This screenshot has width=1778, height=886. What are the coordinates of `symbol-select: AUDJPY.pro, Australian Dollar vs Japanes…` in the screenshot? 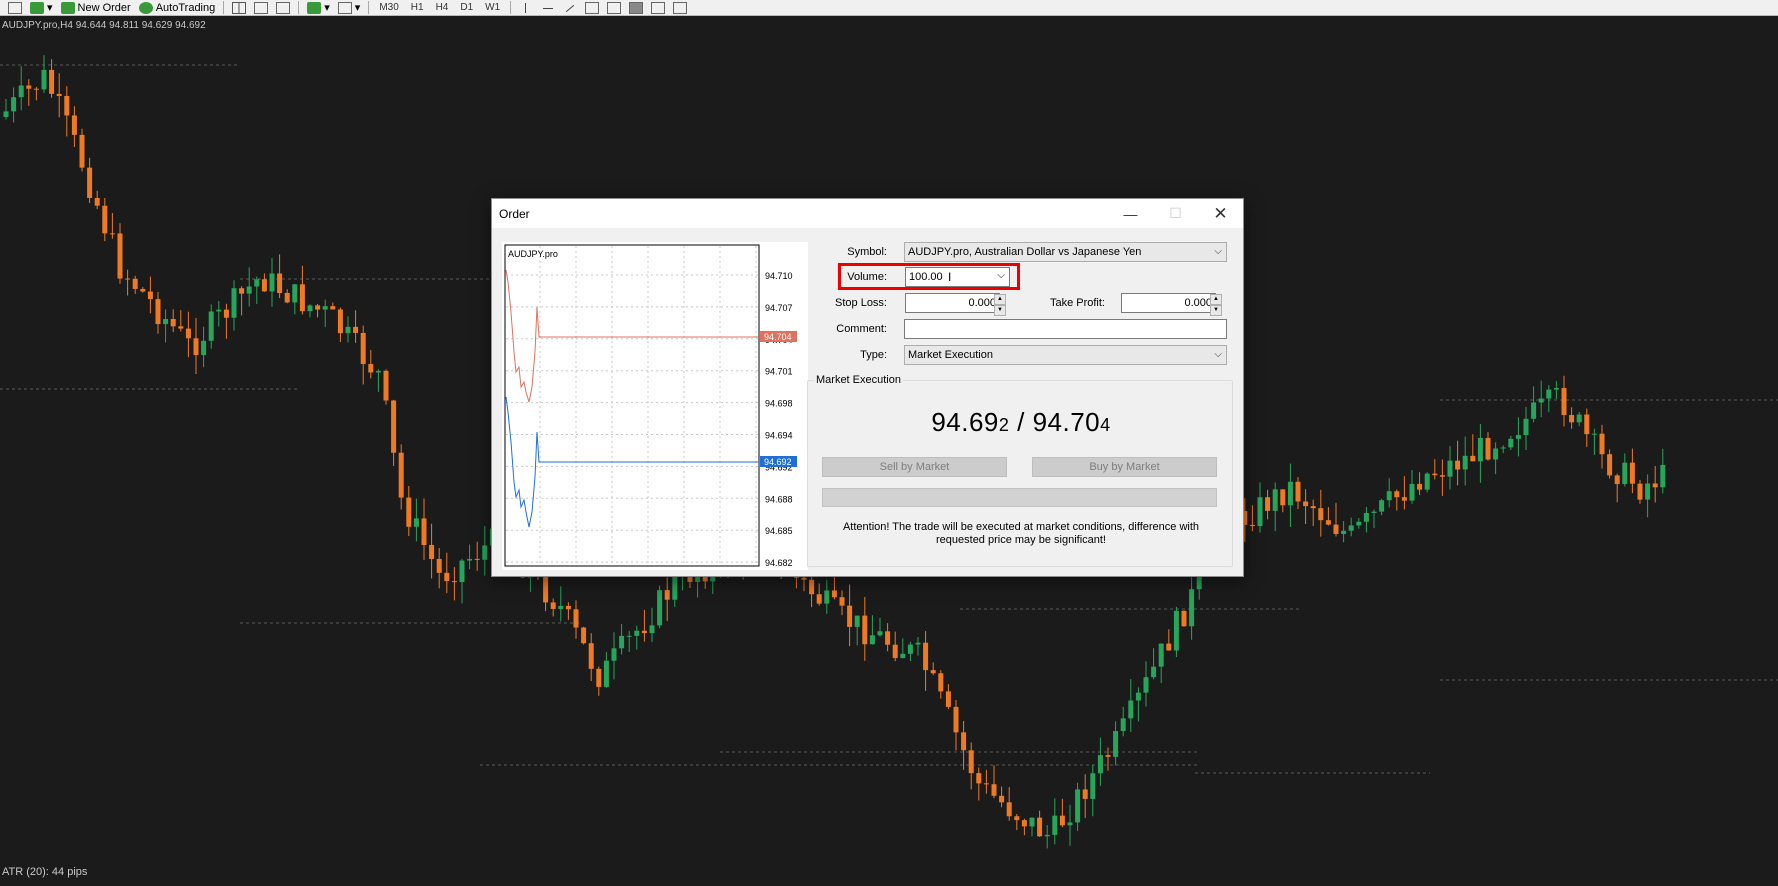 It's located at (1065, 252).